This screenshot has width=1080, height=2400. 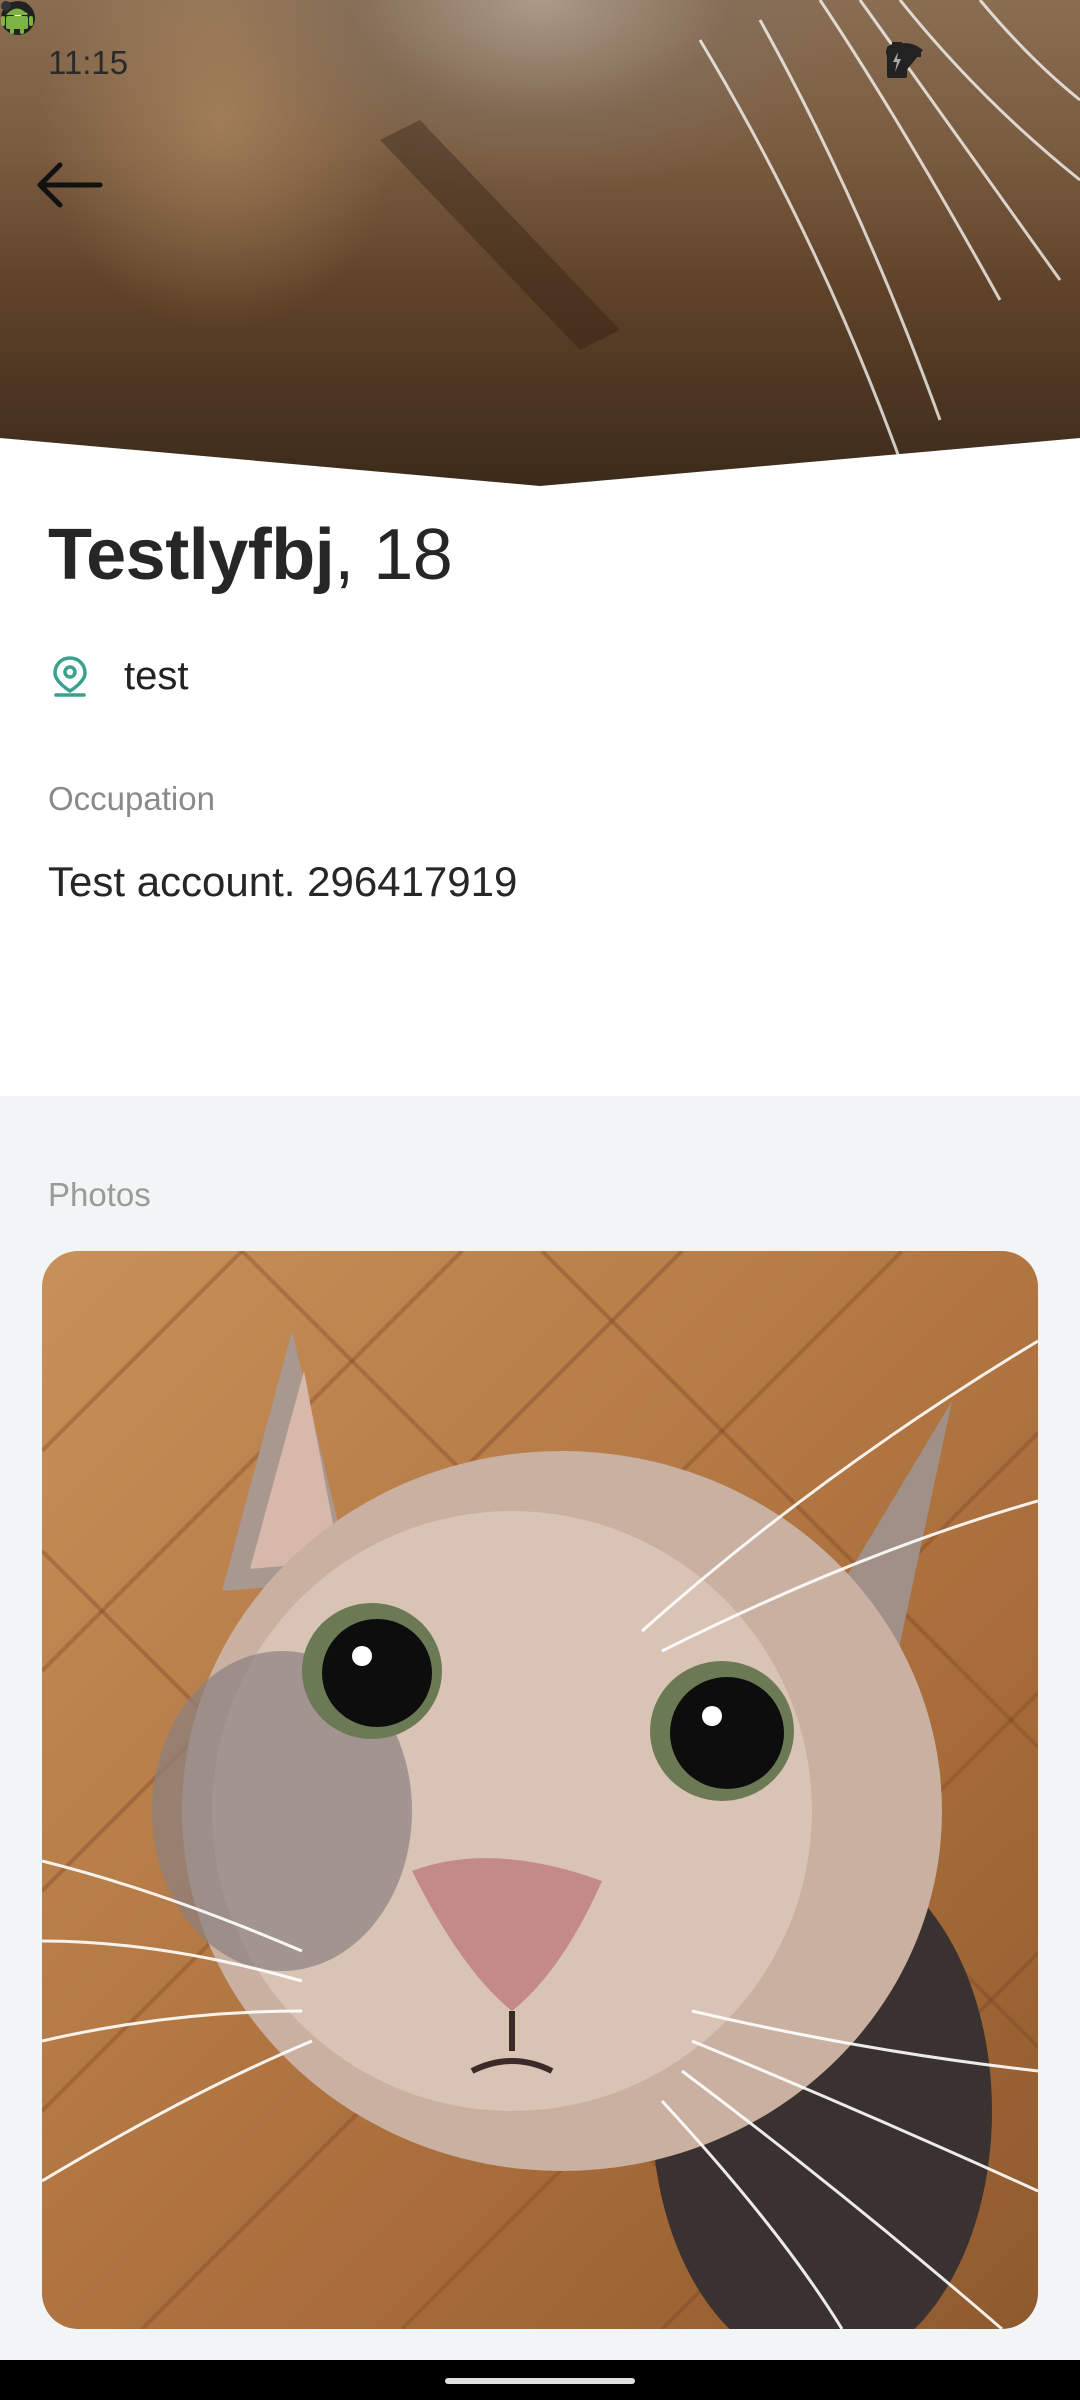 What do you see at coordinates (393, 555) in the screenshot?
I see `profile-age: , 18` at bounding box center [393, 555].